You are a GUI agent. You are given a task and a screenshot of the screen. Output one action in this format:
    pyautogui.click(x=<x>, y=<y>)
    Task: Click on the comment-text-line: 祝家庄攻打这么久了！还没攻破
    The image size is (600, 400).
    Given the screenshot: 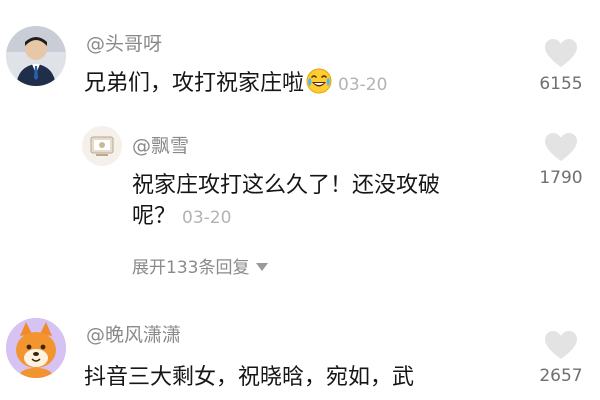 What is the action you would take?
    pyautogui.click(x=286, y=185)
    